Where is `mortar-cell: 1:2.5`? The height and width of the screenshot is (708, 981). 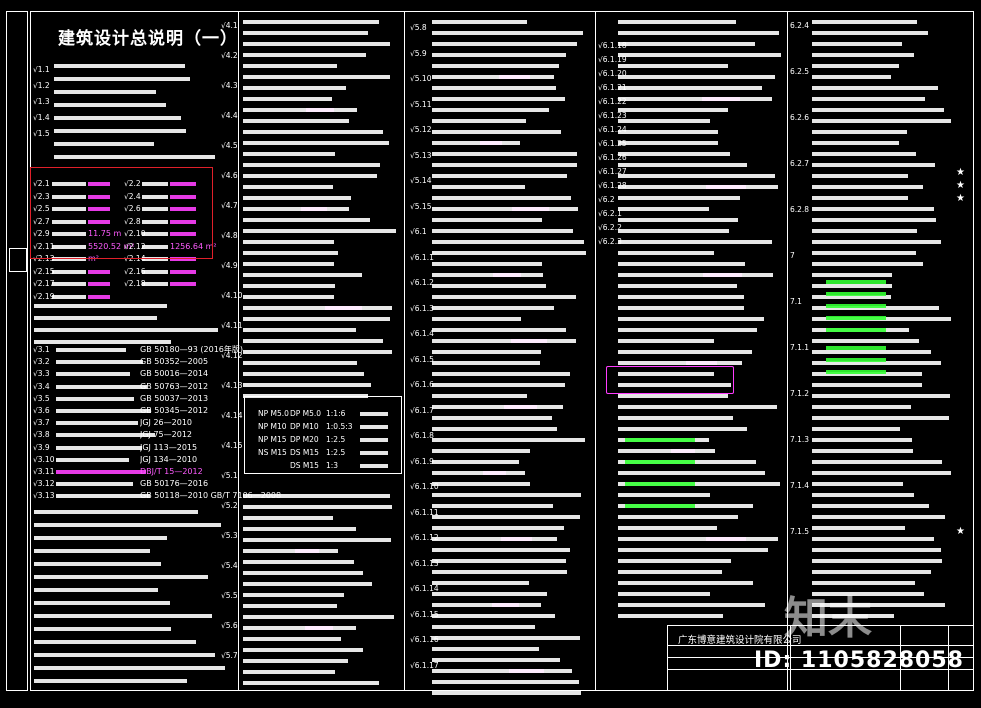 mortar-cell: 1:2.5 is located at coordinates (336, 439).